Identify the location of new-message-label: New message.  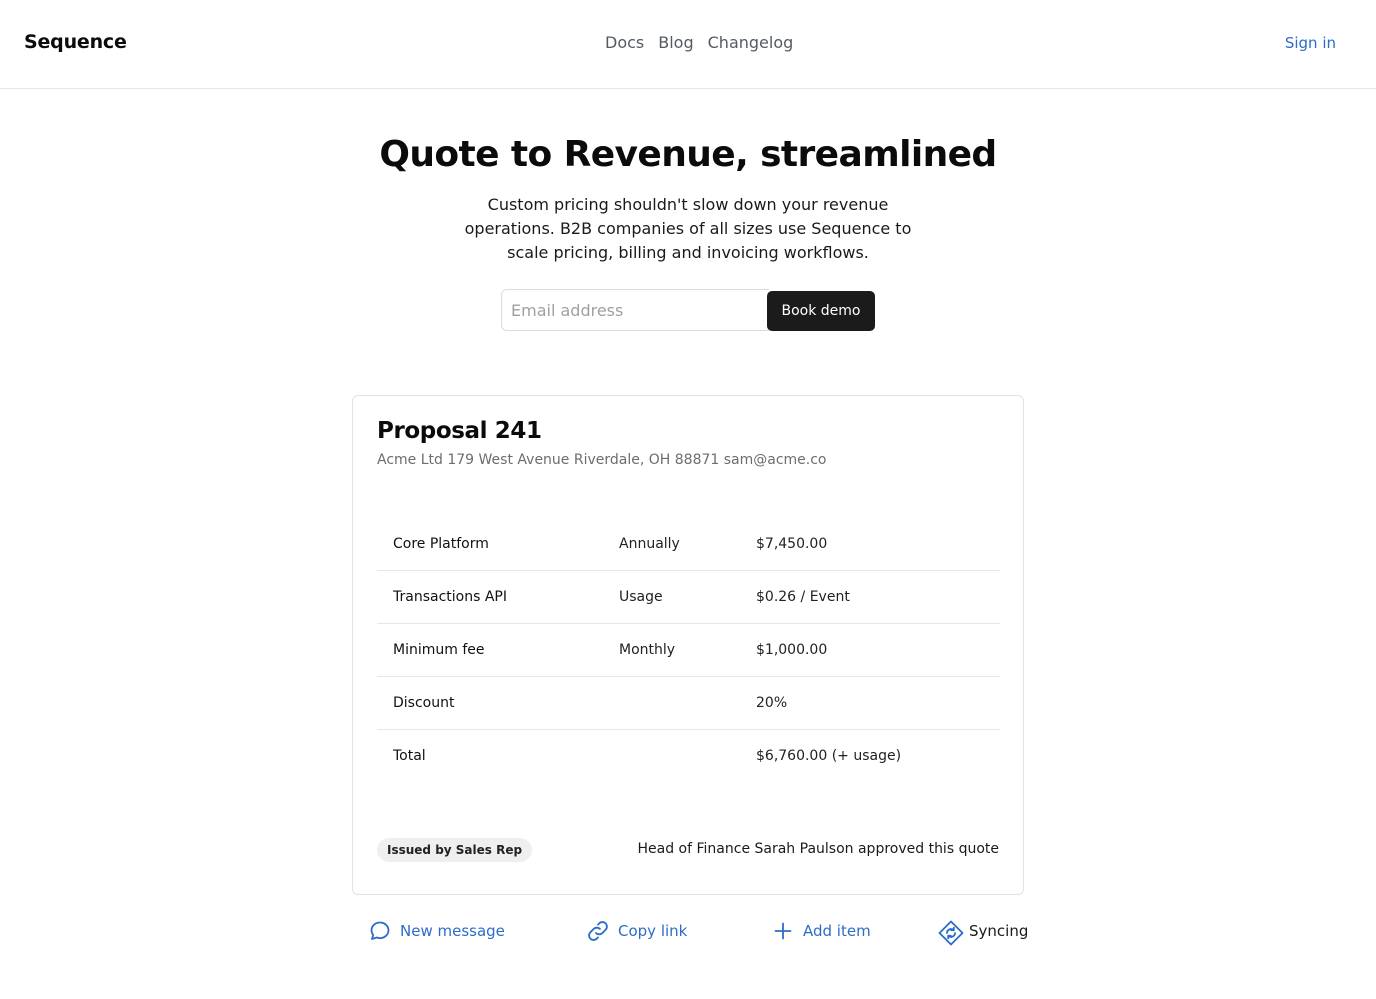
(452, 931).